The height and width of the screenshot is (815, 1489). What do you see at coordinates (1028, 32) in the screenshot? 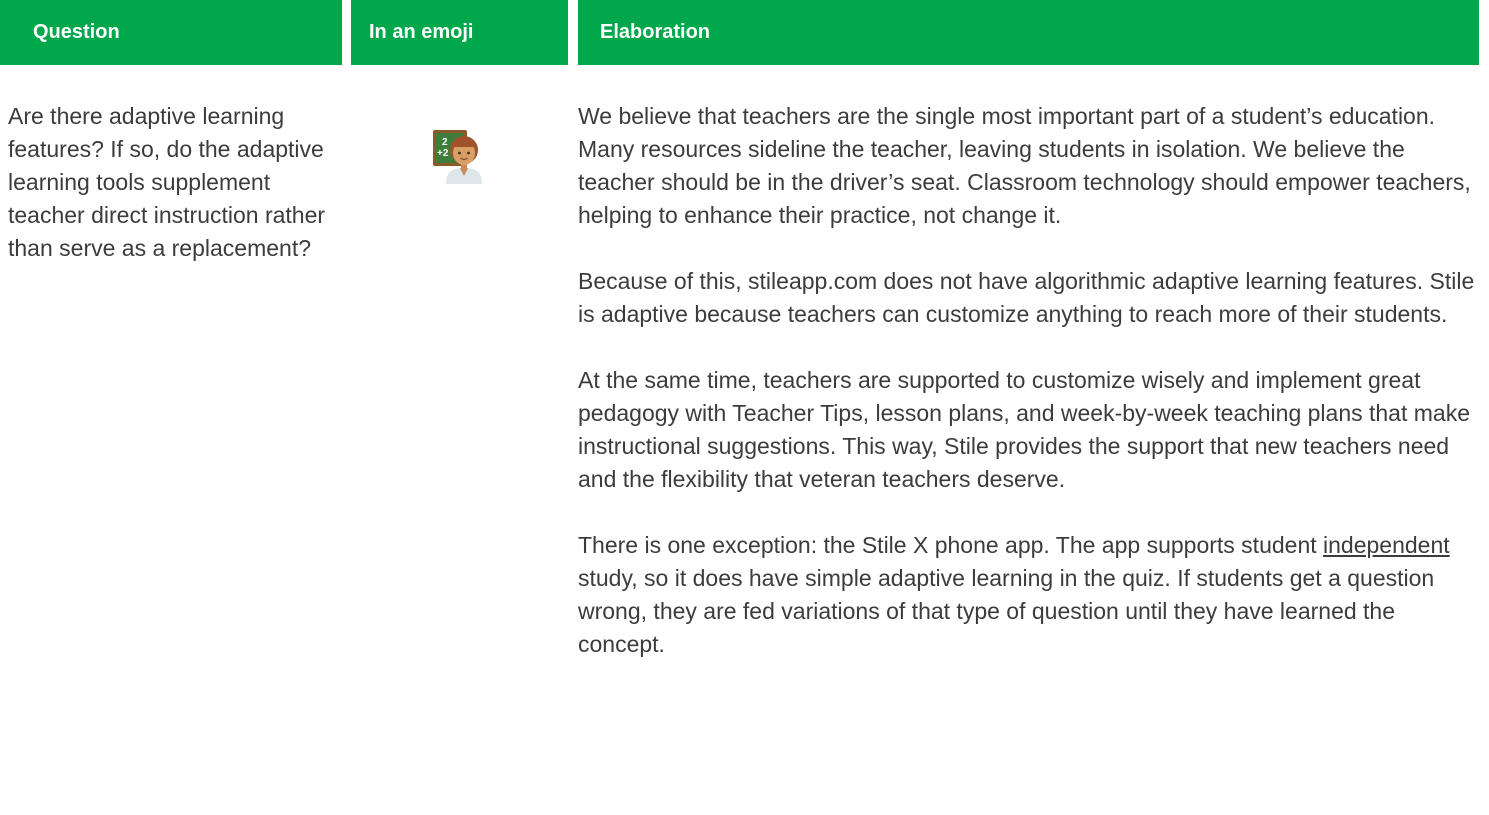
I see `header-elaboration: Elaboration` at bounding box center [1028, 32].